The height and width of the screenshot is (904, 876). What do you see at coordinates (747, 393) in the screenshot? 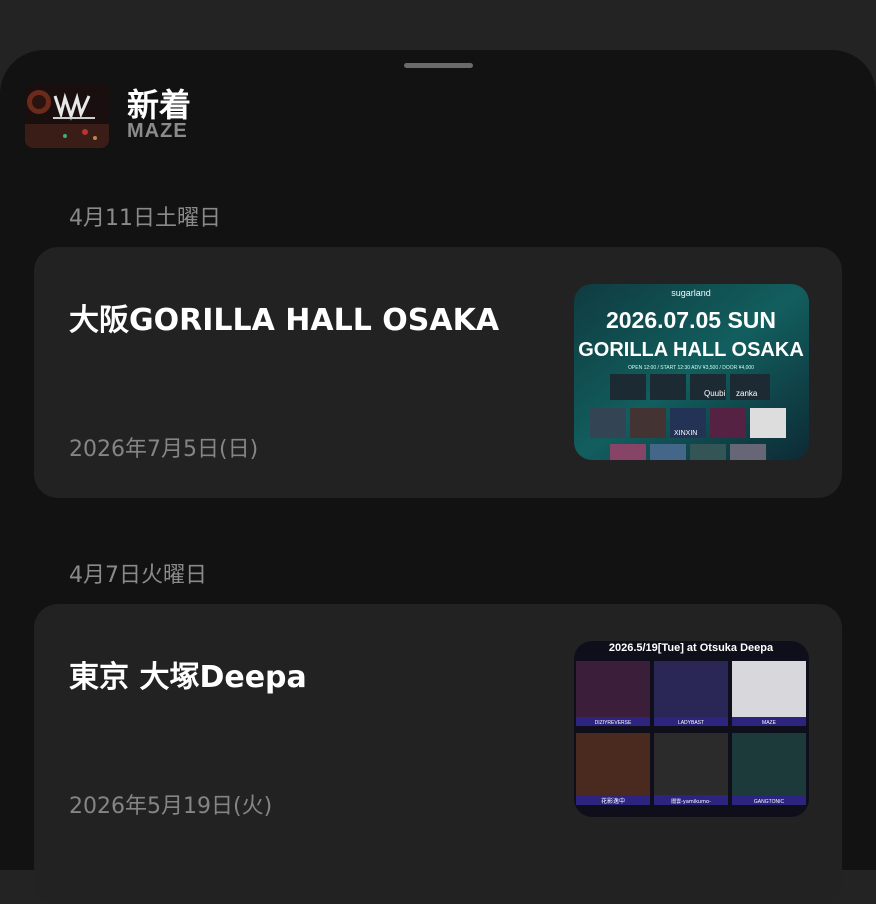
I see `flyer-act: zanka` at bounding box center [747, 393].